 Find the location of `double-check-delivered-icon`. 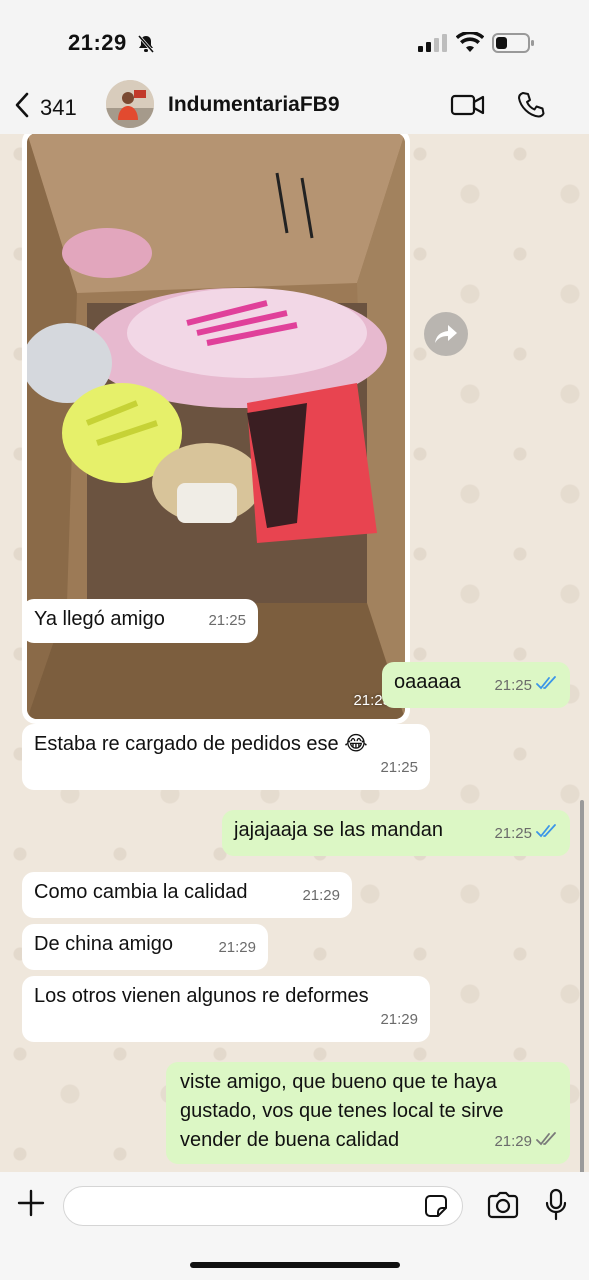

double-check-delivered-icon is located at coordinates (547, 1141).